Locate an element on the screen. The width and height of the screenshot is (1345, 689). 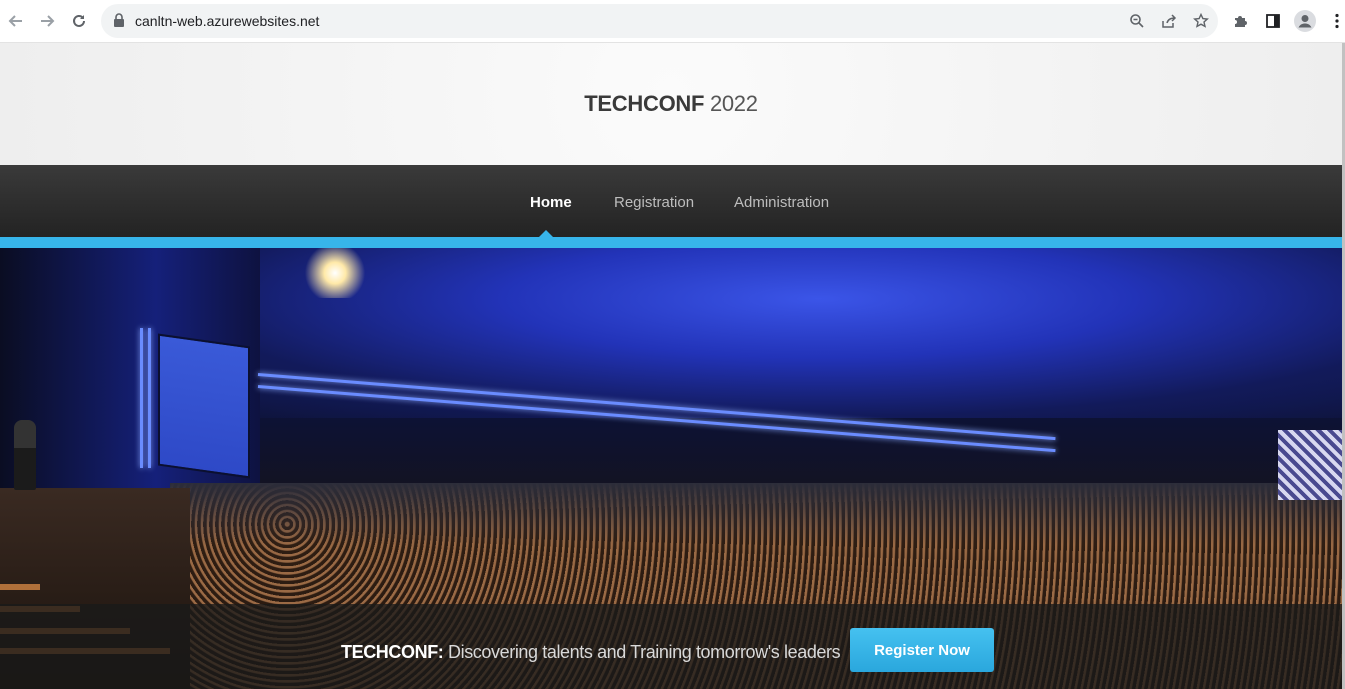
lock-icon is located at coordinates (119, 20).